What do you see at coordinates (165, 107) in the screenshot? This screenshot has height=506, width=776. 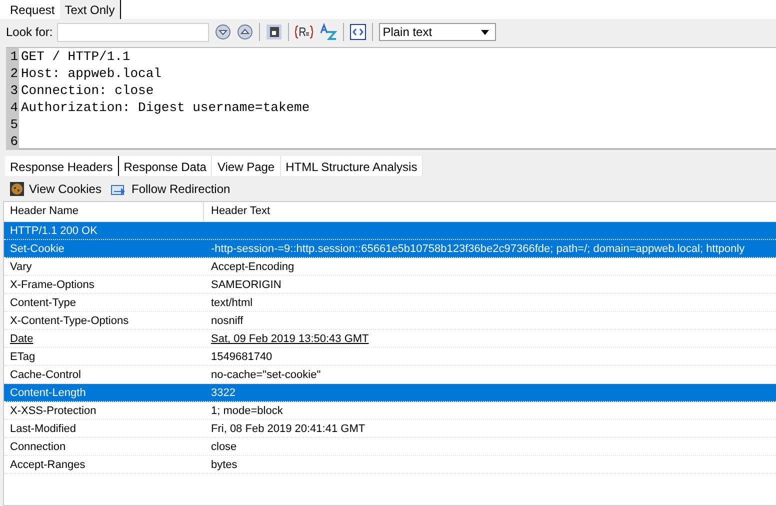 I see `code-line: Authorization: Digest username=takeme` at bounding box center [165, 107].